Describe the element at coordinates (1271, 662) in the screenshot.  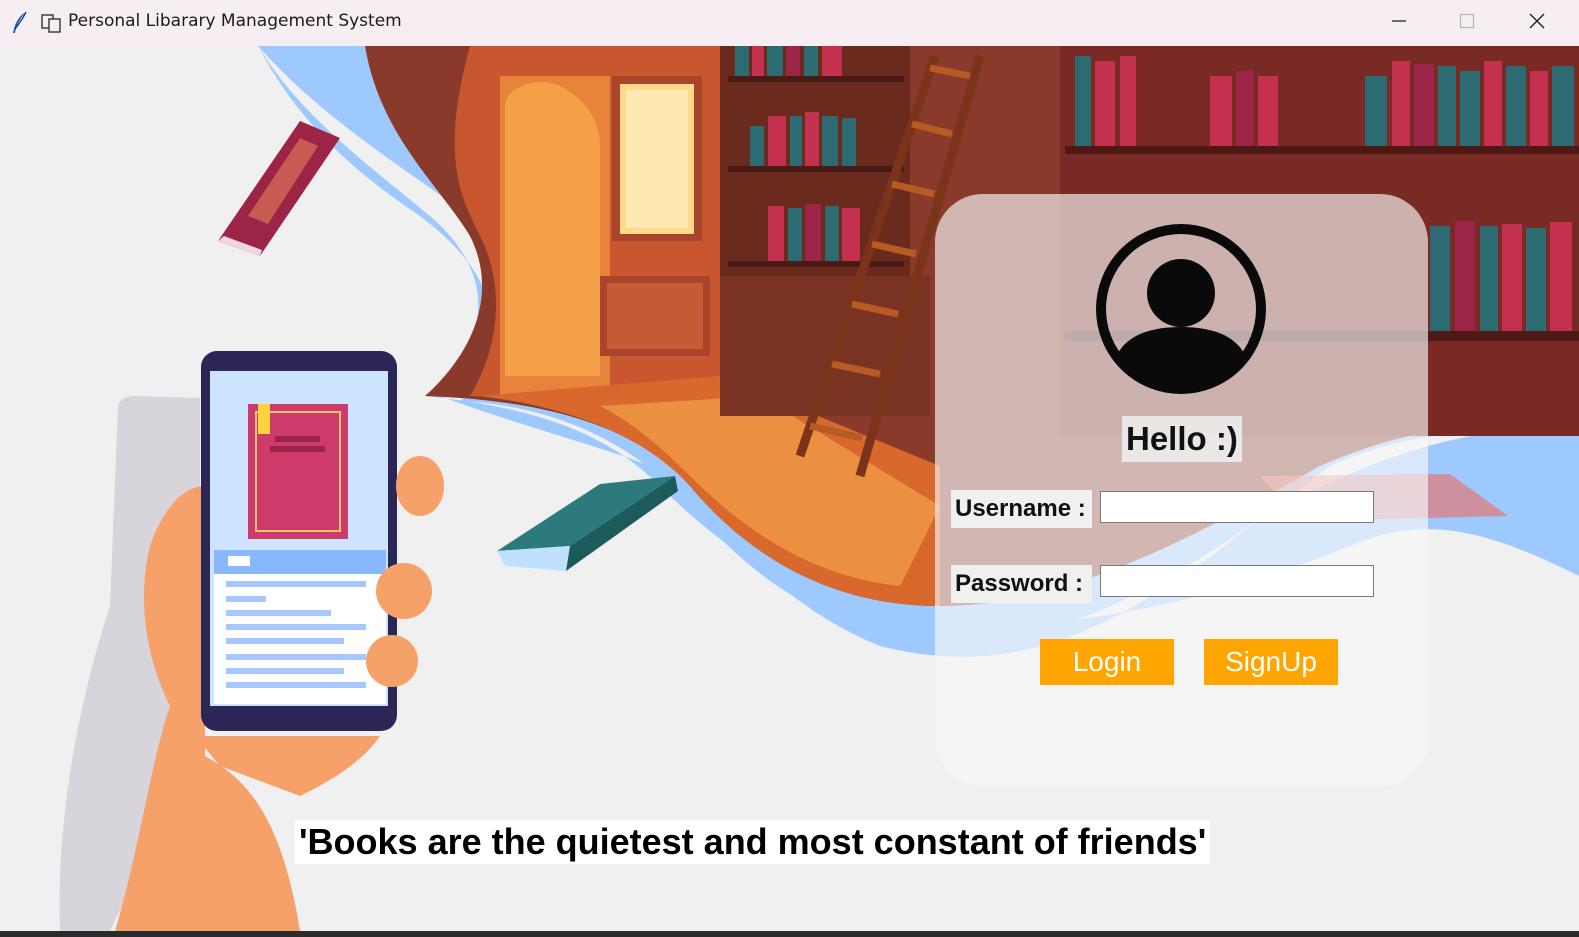
I see `signup-button: SignUp` at that location.